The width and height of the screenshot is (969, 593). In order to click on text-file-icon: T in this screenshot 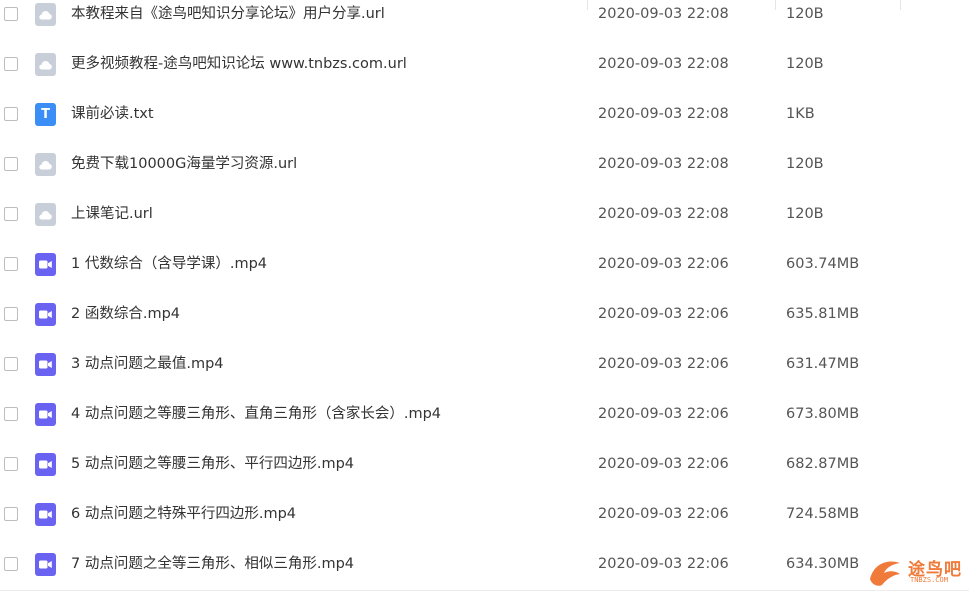, I will do `click(45, 114)`.